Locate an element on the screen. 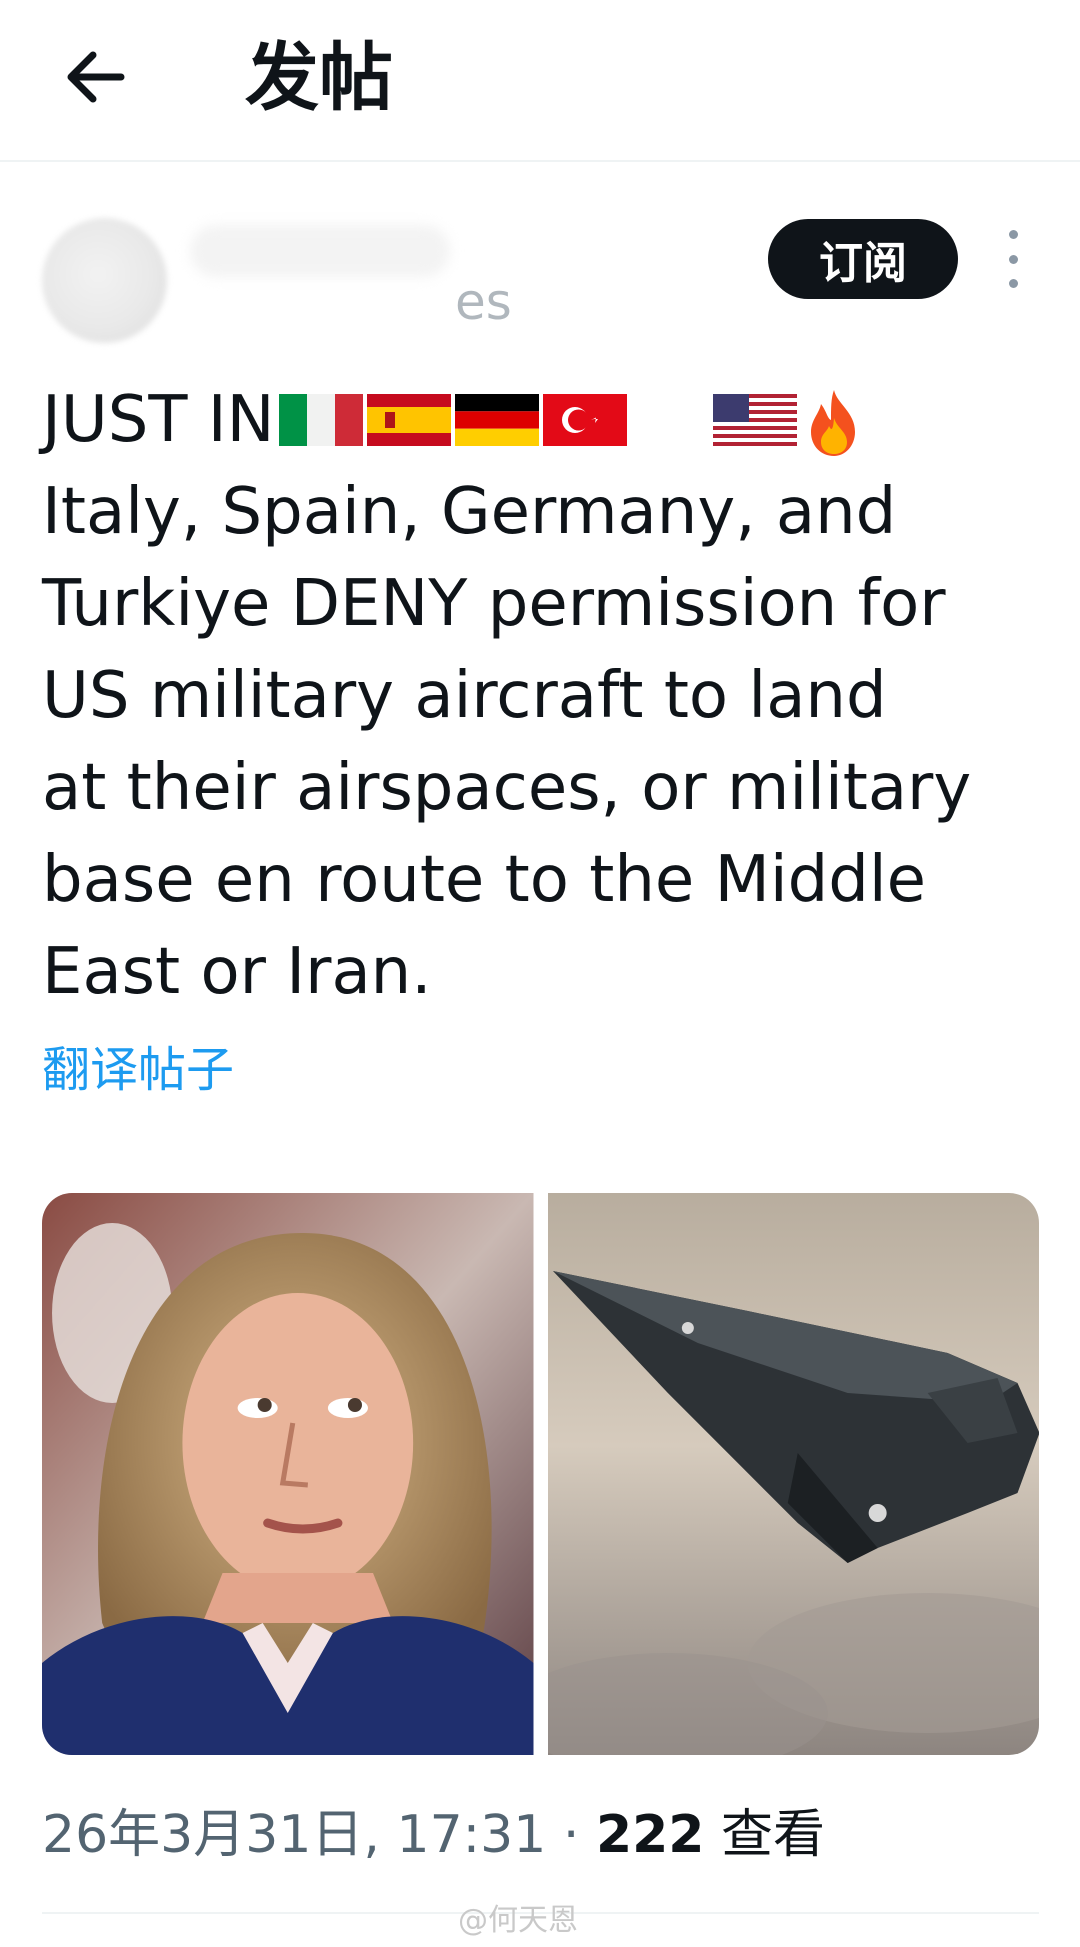 The height and width of the screenshot is (1947, 1080). views-label: 查看 is located at coordinates (773, 1835).